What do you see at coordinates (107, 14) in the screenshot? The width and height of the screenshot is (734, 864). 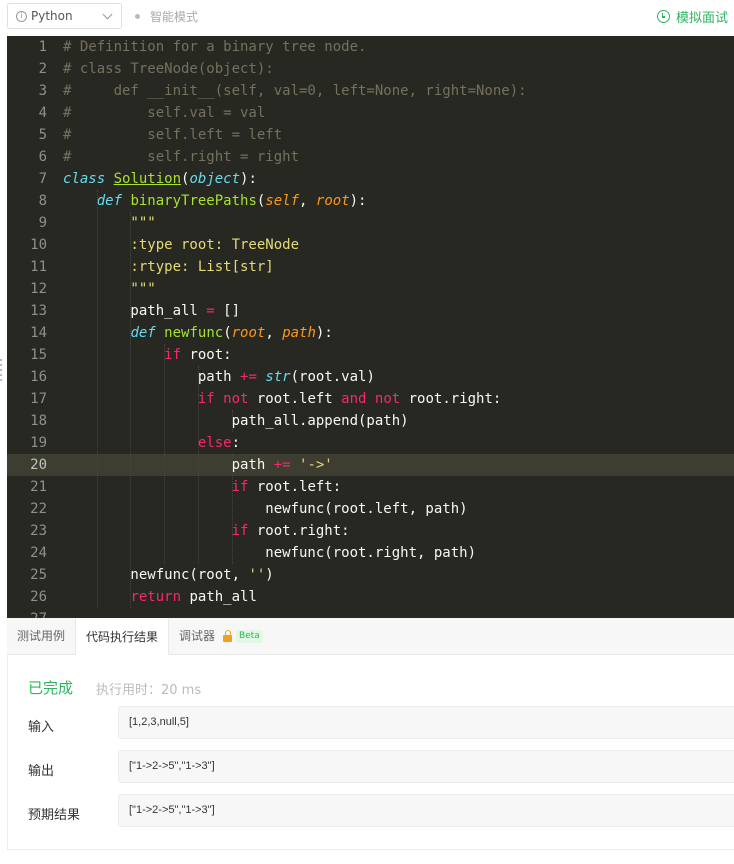 I see `chevron-down-icon` at bounding box center [107, 14].